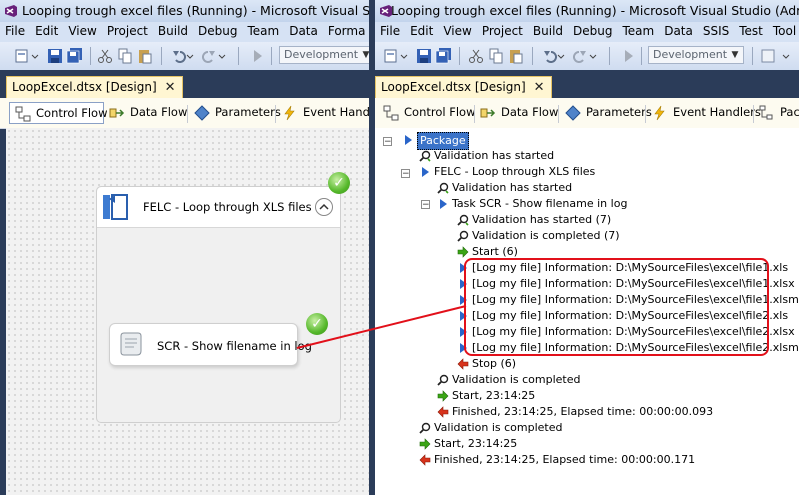  I want to click on tab-event-handlers: Event Handle, so click(323, 113).